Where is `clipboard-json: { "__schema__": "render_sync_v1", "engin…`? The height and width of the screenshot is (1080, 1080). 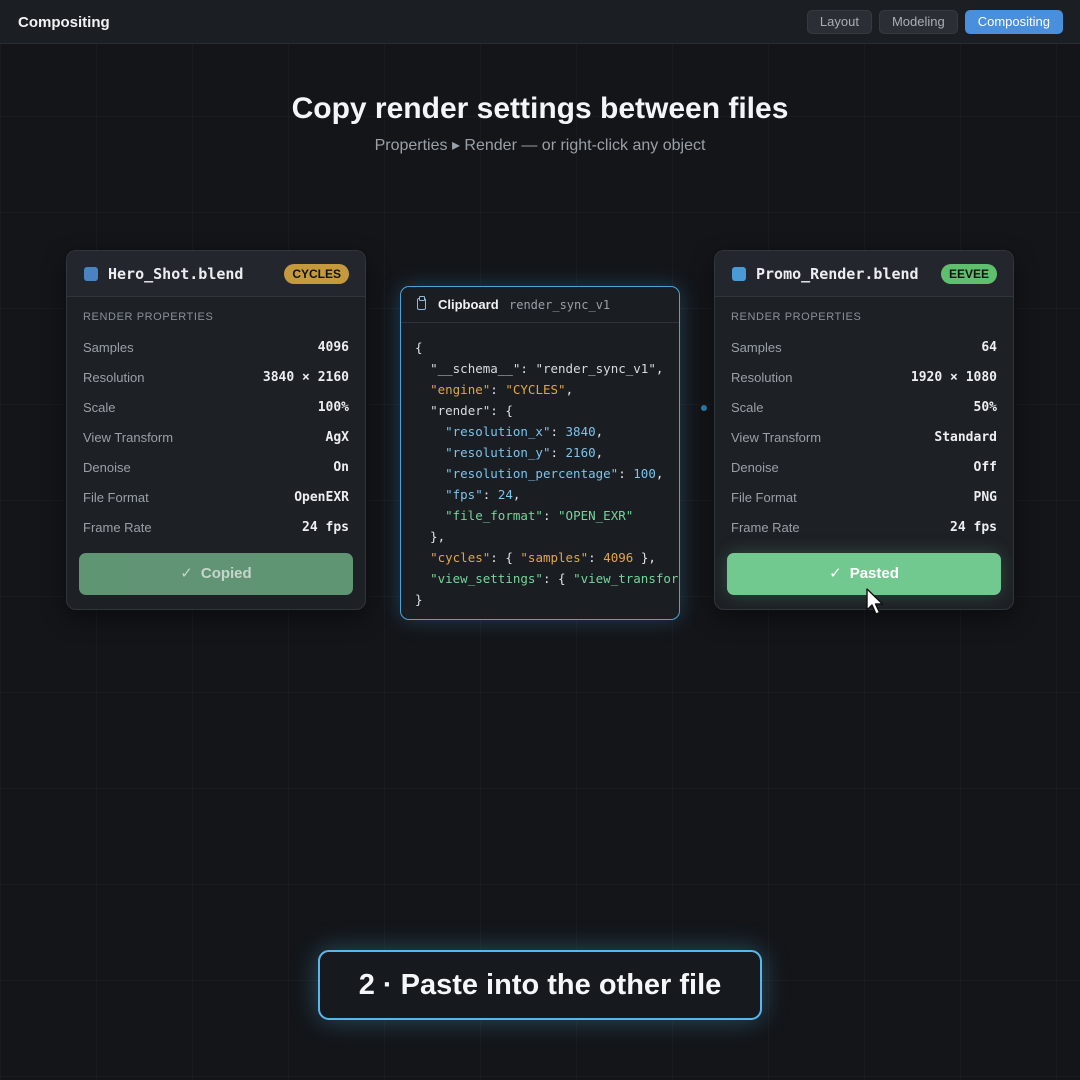 clipboard-json: { "__schema__": "render_sync_v1", "engin… is located at coordinates (547, 473).